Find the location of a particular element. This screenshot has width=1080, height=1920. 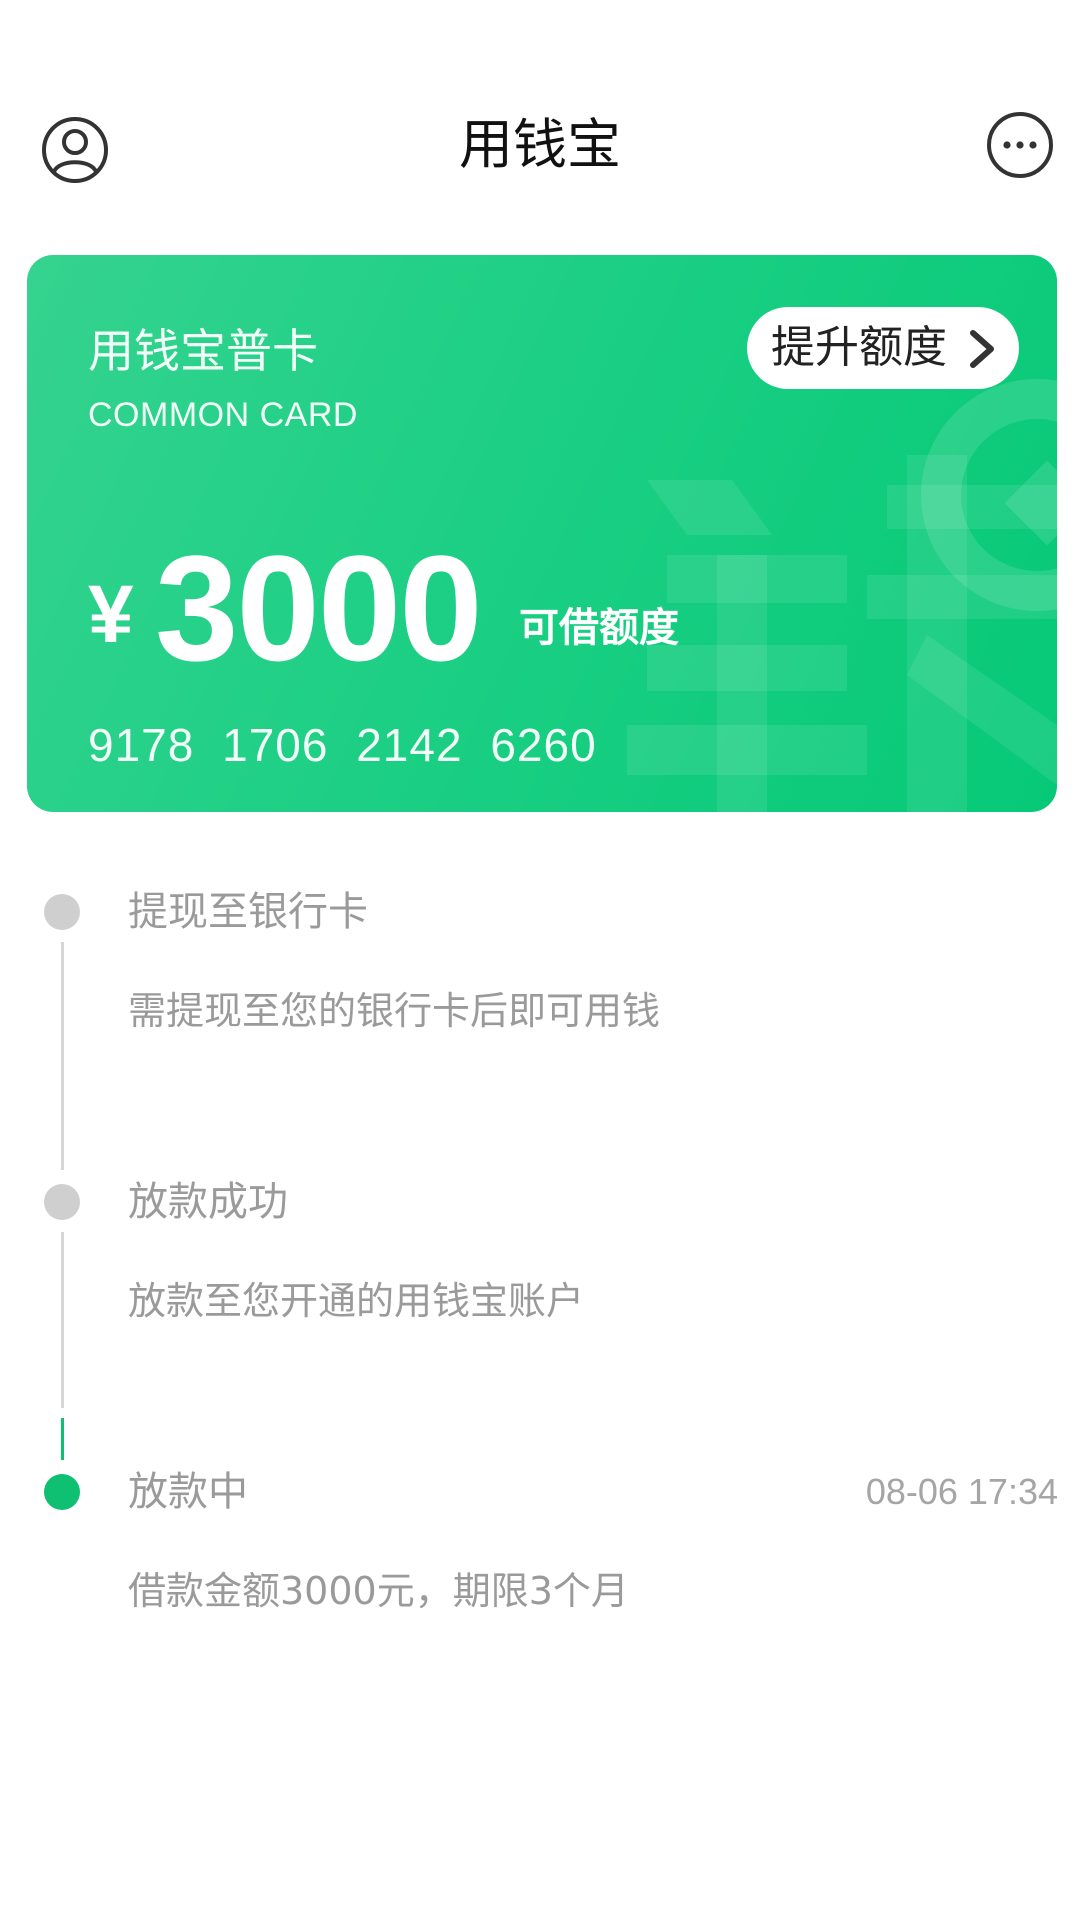

card-number: 9178 1706 2142 6260 is located at coordinates (342, 745).